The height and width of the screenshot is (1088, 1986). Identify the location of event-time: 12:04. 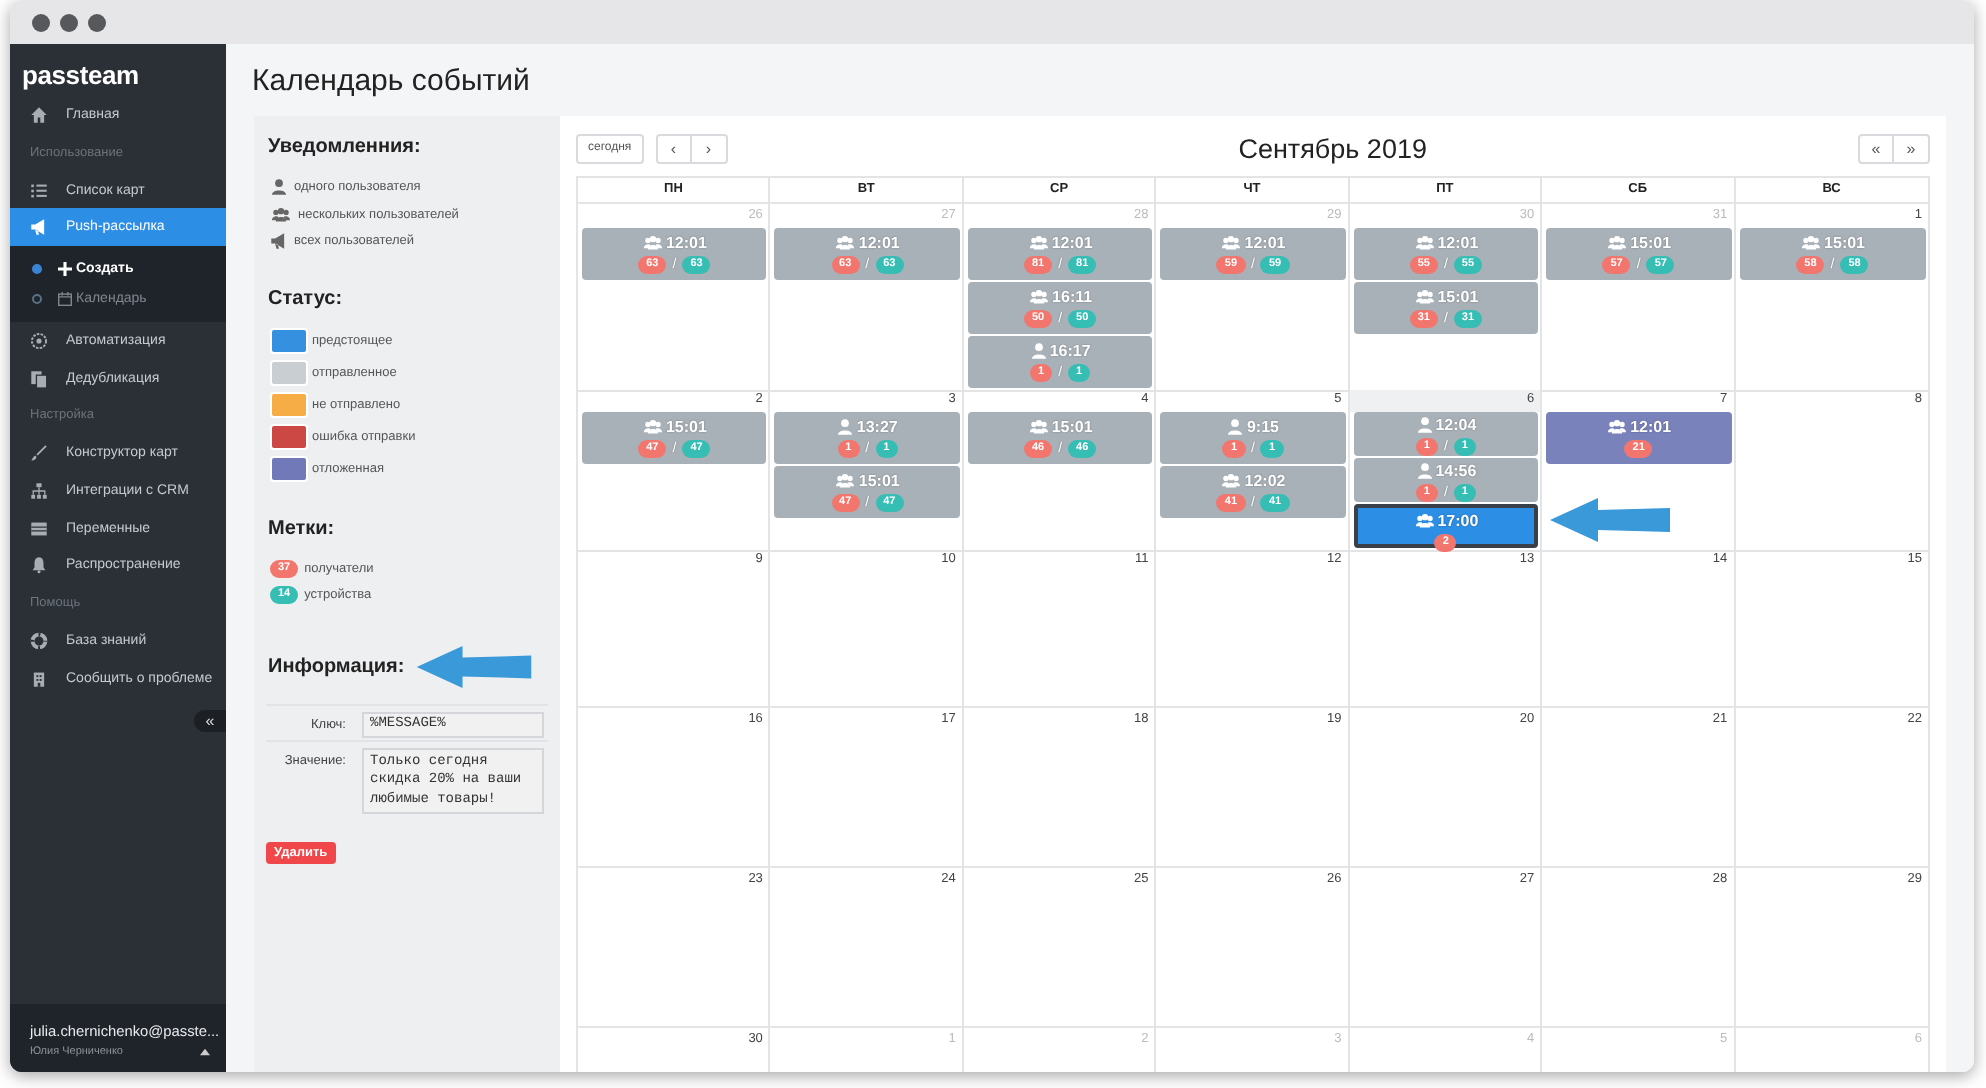
(1456, 425).